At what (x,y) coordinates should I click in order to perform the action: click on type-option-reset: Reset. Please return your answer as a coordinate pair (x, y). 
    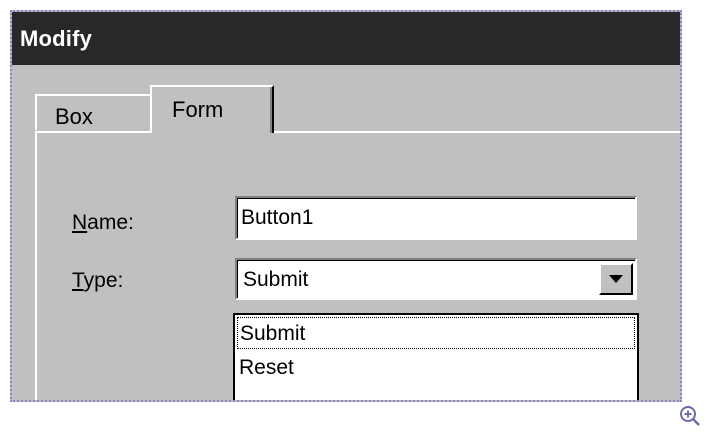
    Looking at the image, I should click on (436, 368).